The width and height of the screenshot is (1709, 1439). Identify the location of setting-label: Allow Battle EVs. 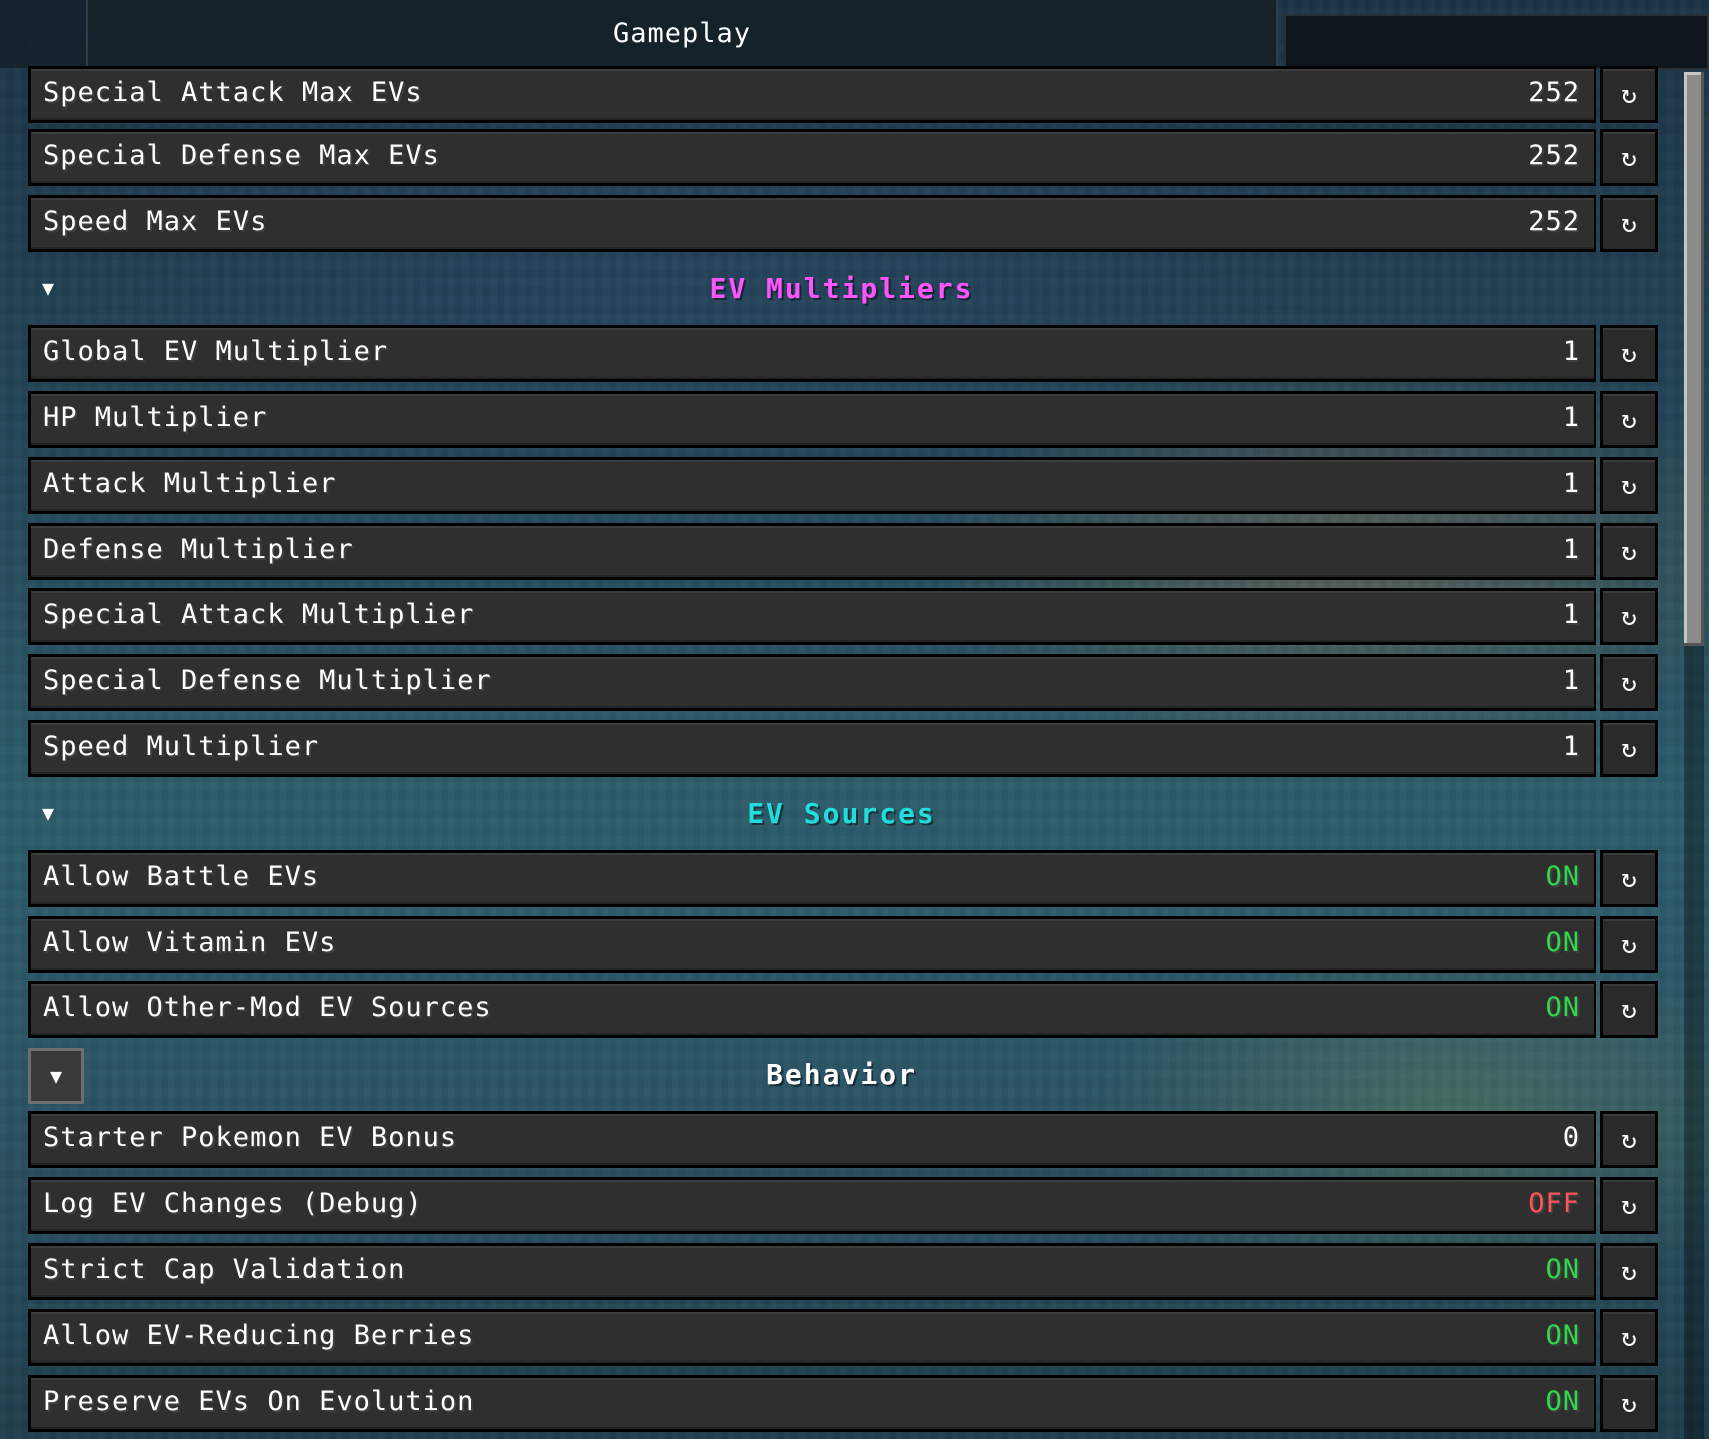
(181, 876).